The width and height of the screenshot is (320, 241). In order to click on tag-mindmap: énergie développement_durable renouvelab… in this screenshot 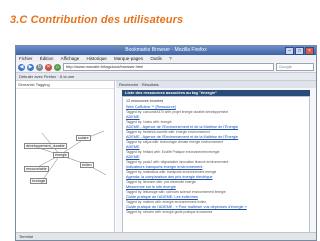, I will do `click(67, 157)`.